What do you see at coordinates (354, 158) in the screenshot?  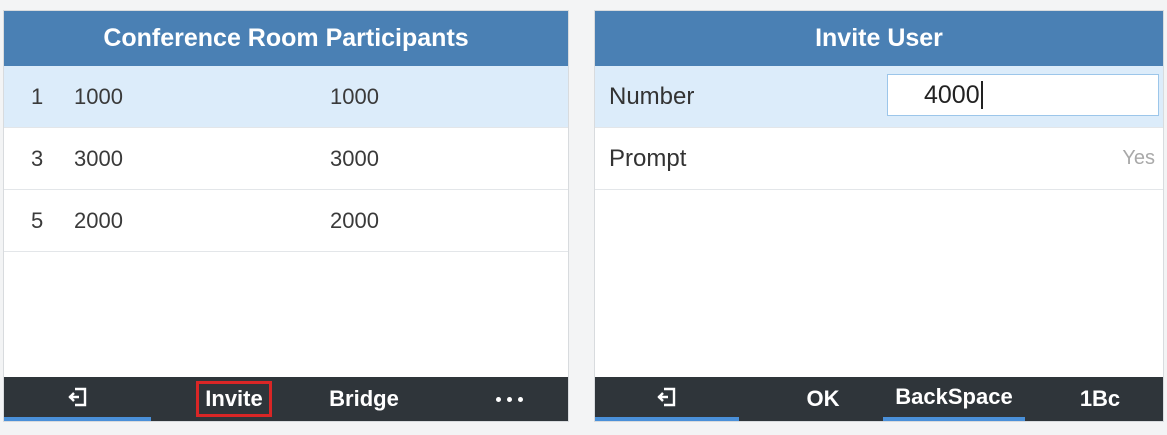 I see `participant-name: 3000` at bounding box center [354, 158].